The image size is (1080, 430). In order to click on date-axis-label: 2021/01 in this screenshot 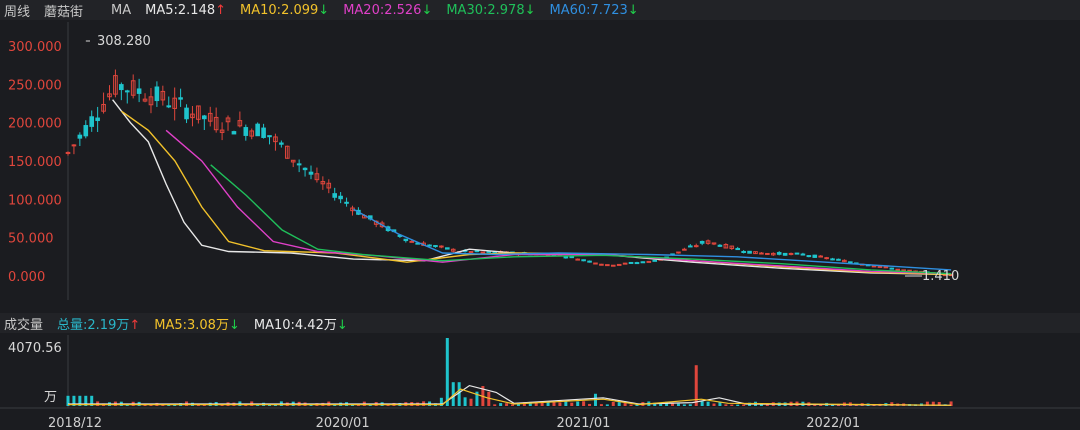, I will do `click(583, 423)`.